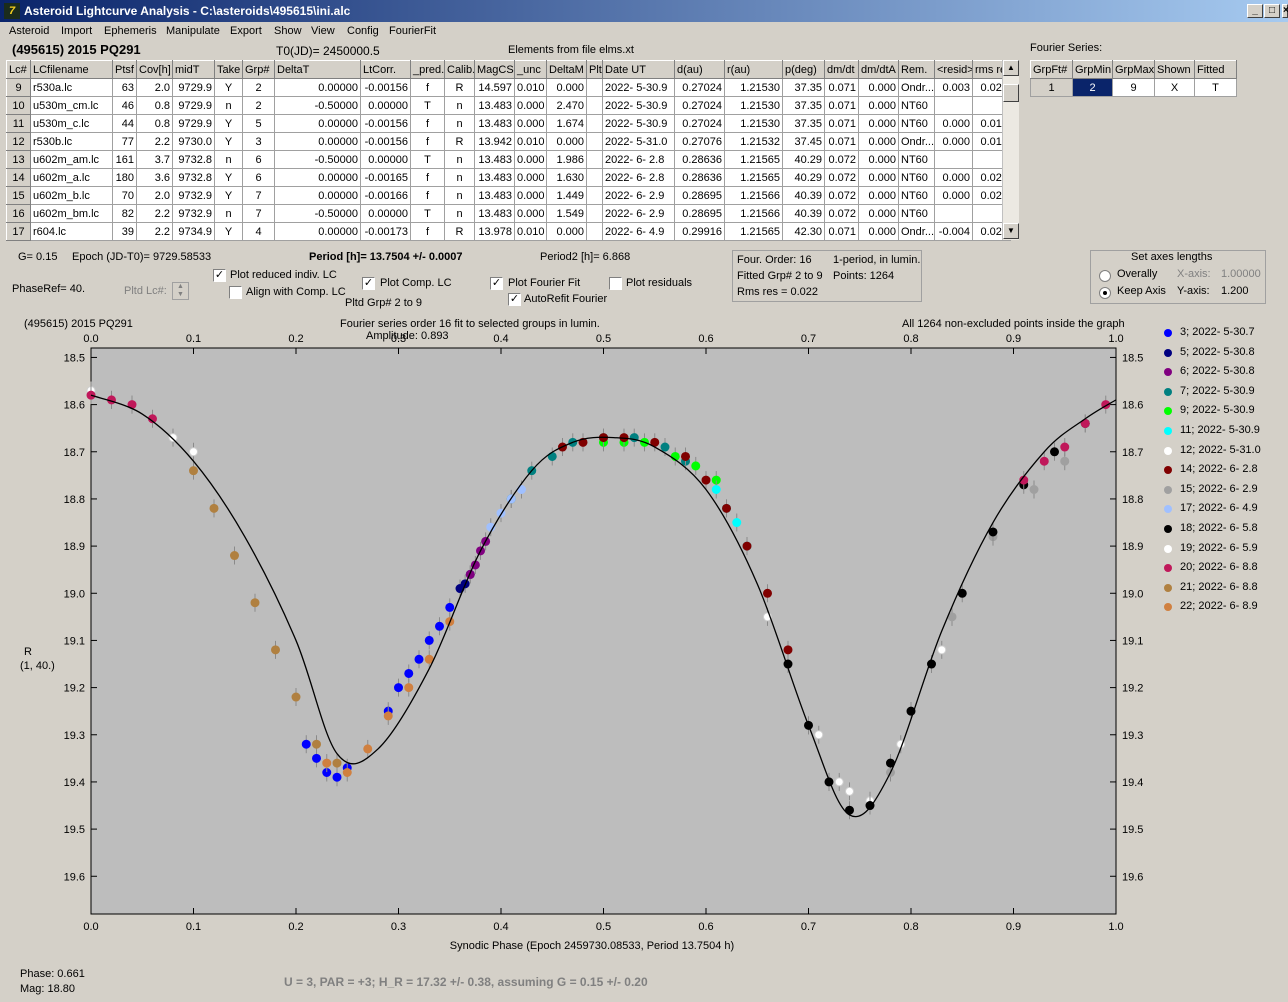 The width and height of the screenshot is (1288, 1002). What do you see at coordinates (180, 291) in the screenshot?
I see `pltd-lc-spinner: ▲ ▼` at bounding box center [180, 291].